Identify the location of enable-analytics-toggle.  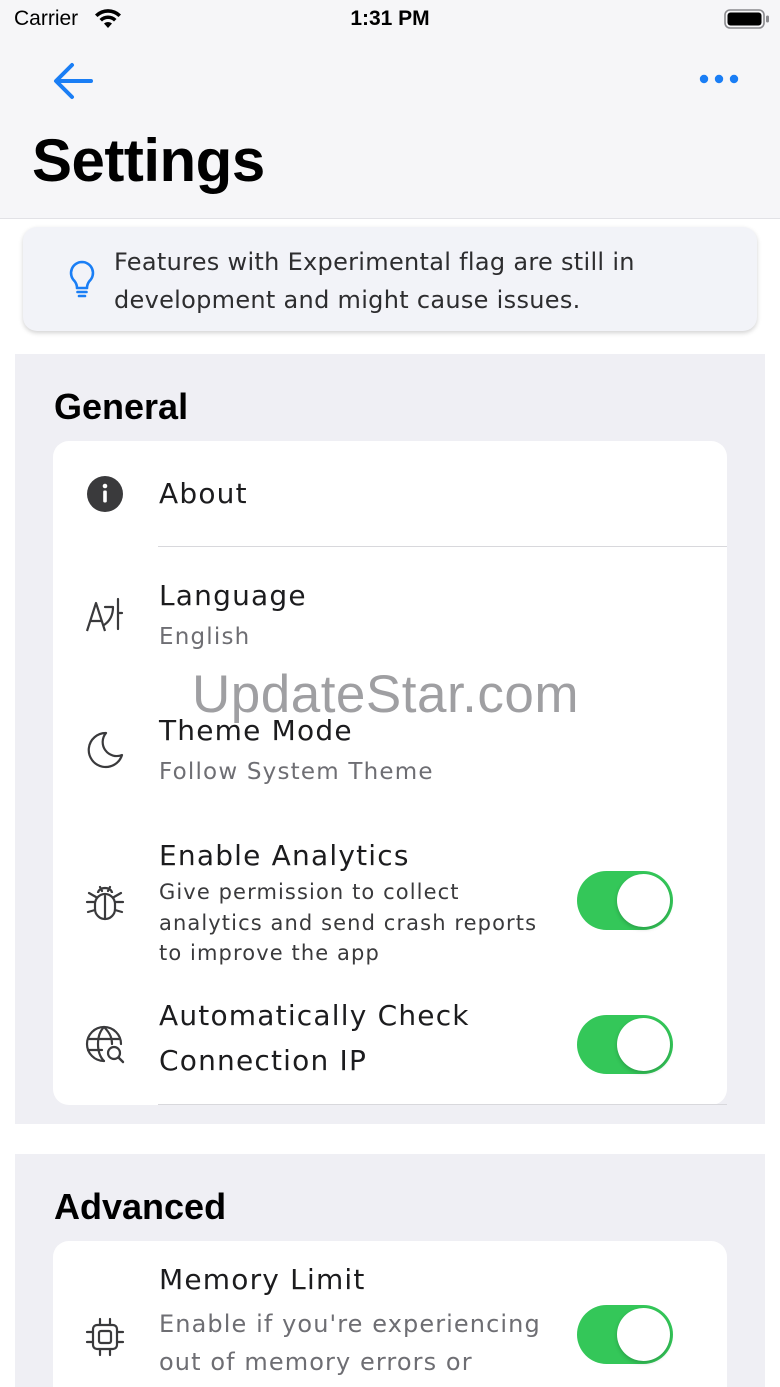
(625, 900).